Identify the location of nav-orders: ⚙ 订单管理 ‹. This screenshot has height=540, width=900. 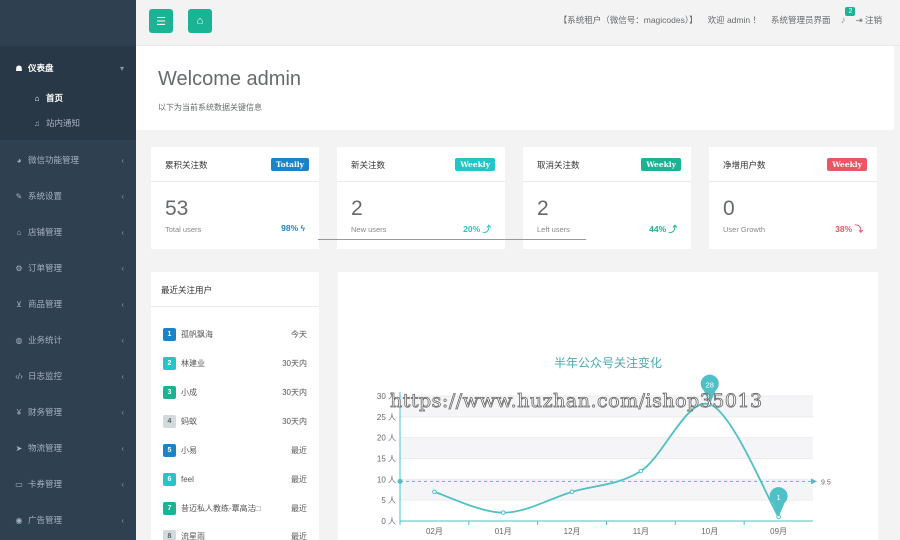
(68, 268).